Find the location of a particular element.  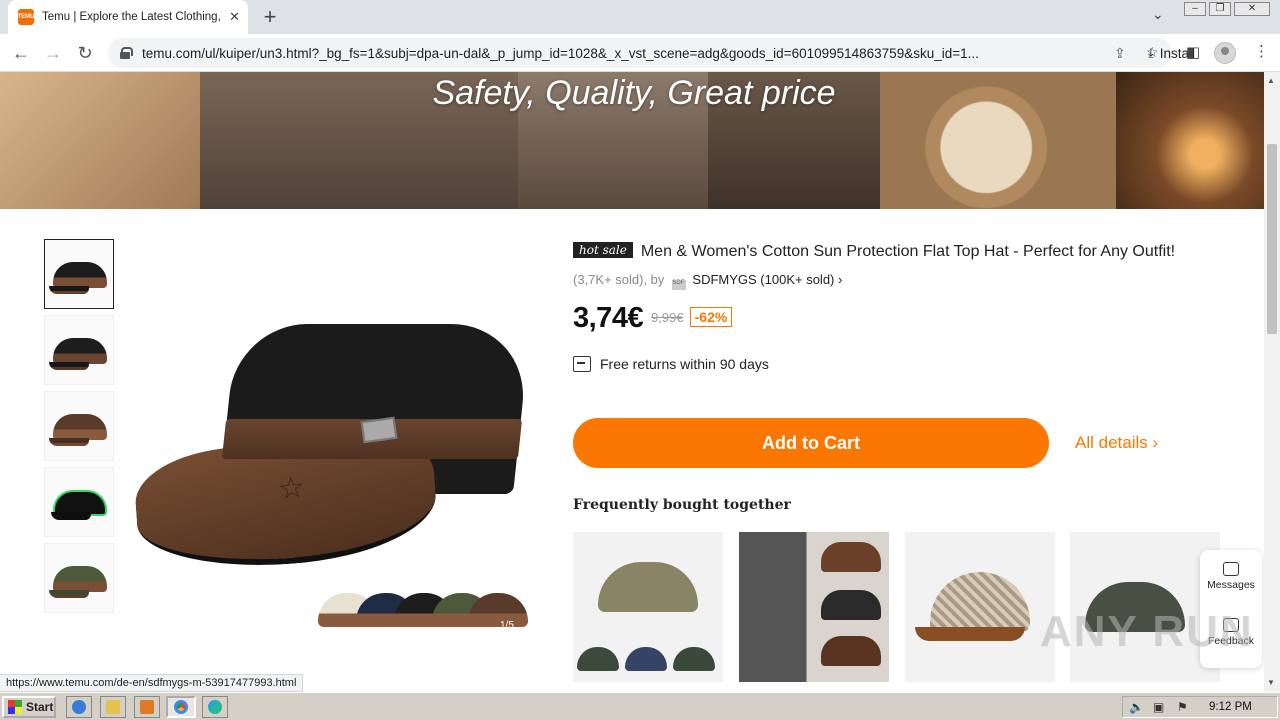

clock: 9:12 PM is located at coordinates (1230, 707).